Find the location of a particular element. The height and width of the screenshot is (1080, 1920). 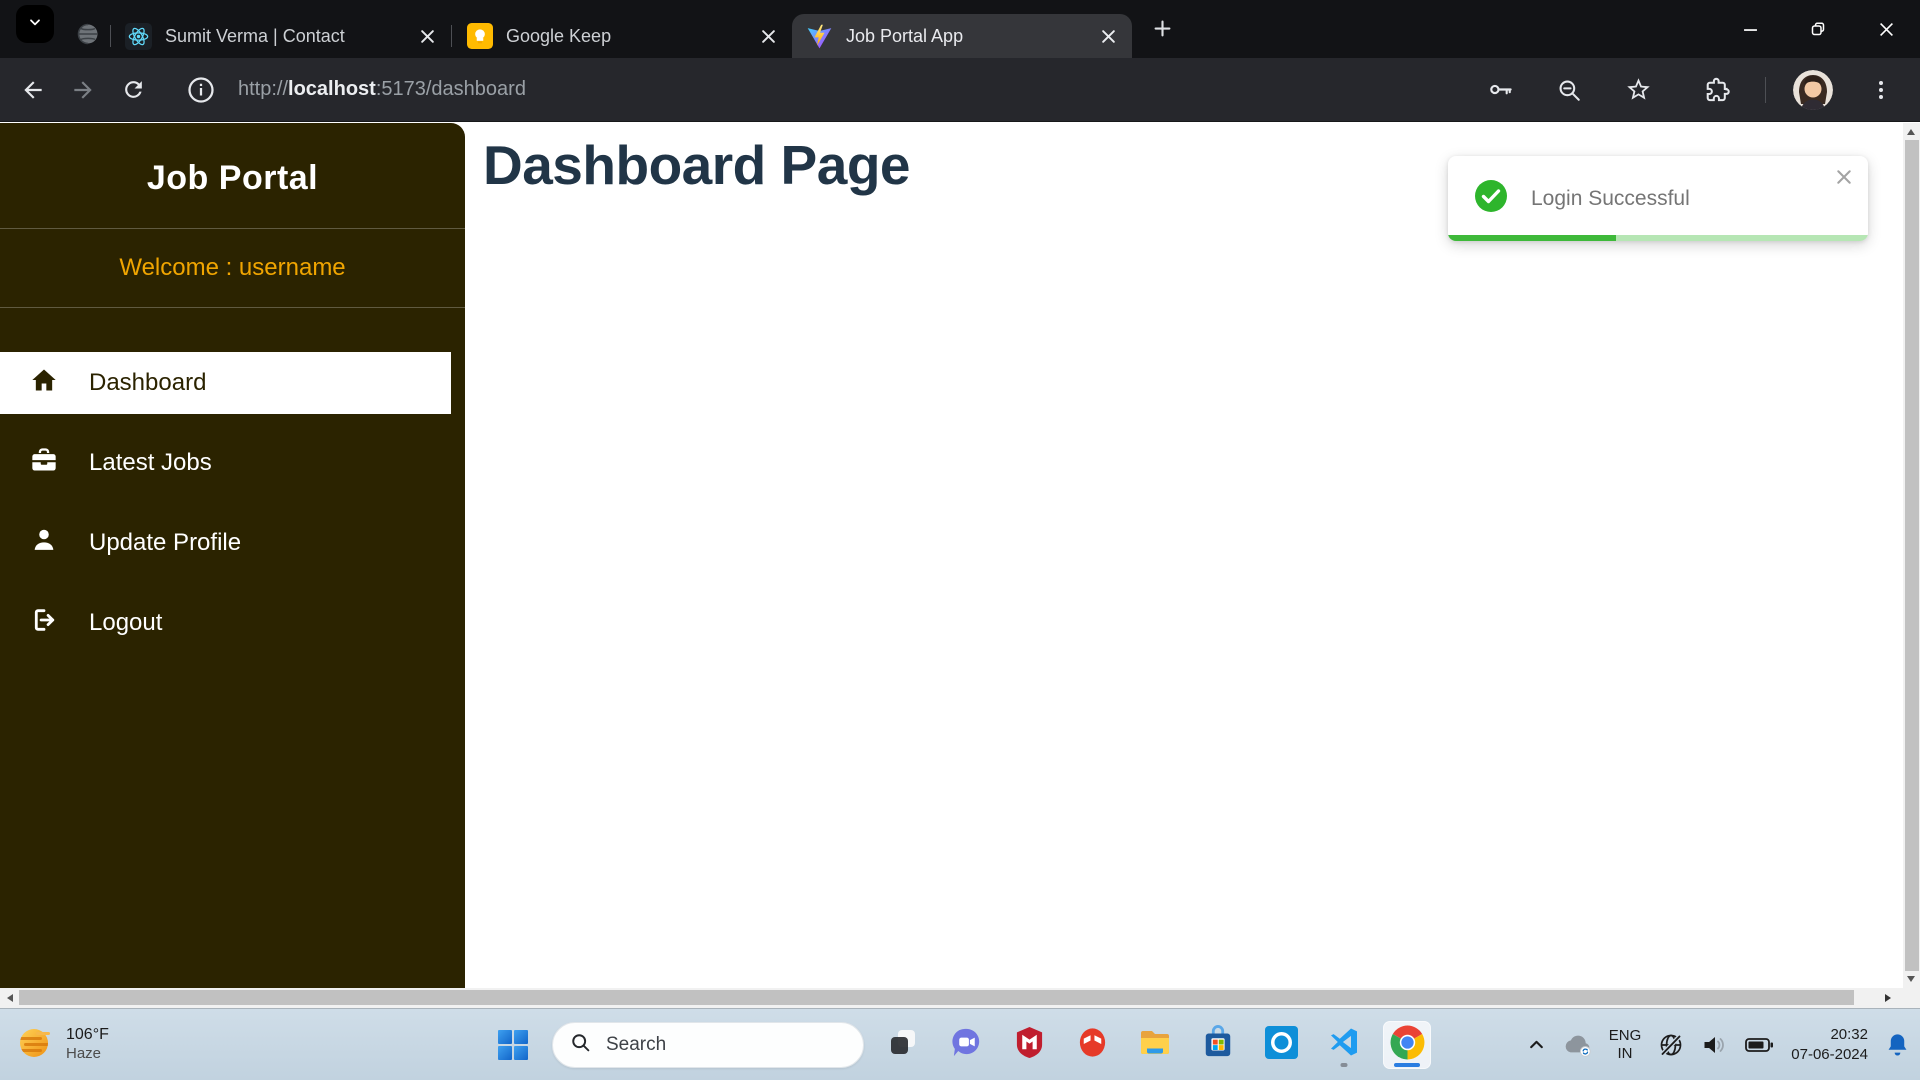

url-protocol: http:// is located at coordinates (263, 89).